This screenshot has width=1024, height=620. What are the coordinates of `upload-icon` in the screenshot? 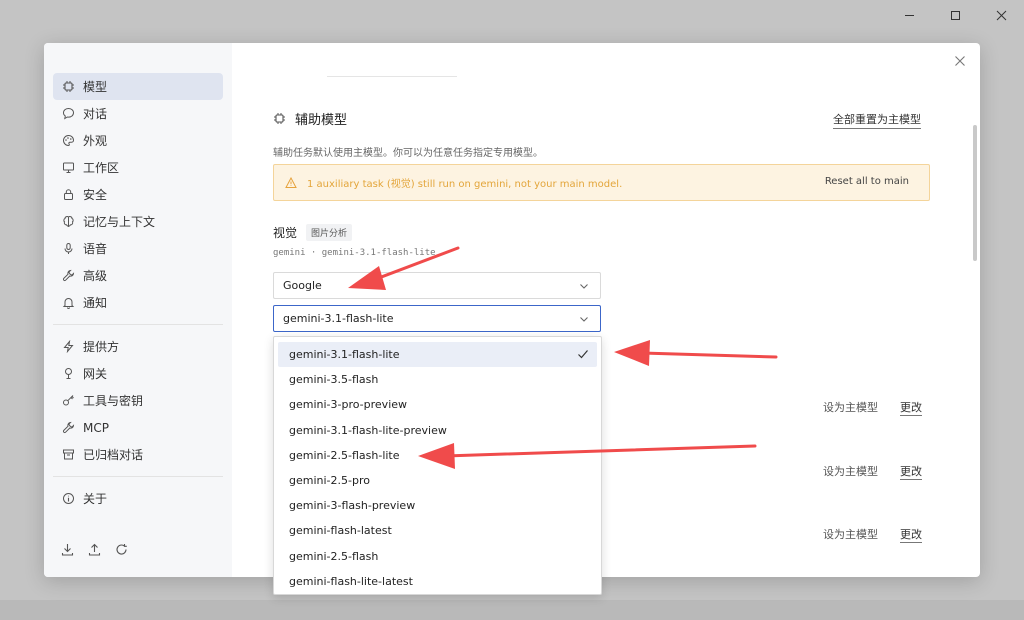 It's located at (94, 551).